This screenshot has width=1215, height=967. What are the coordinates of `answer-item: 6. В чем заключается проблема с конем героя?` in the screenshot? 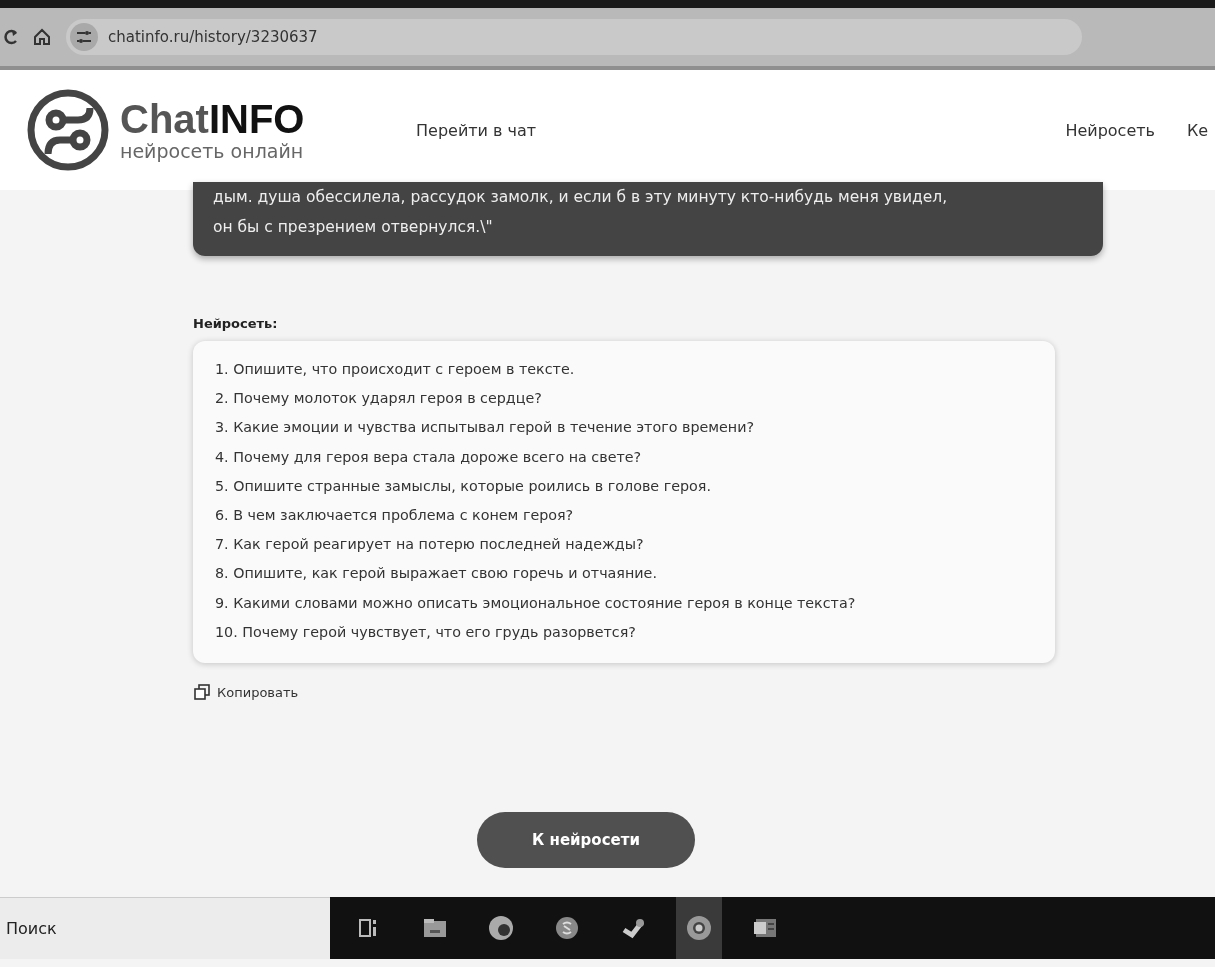 It's located at (395, 515).